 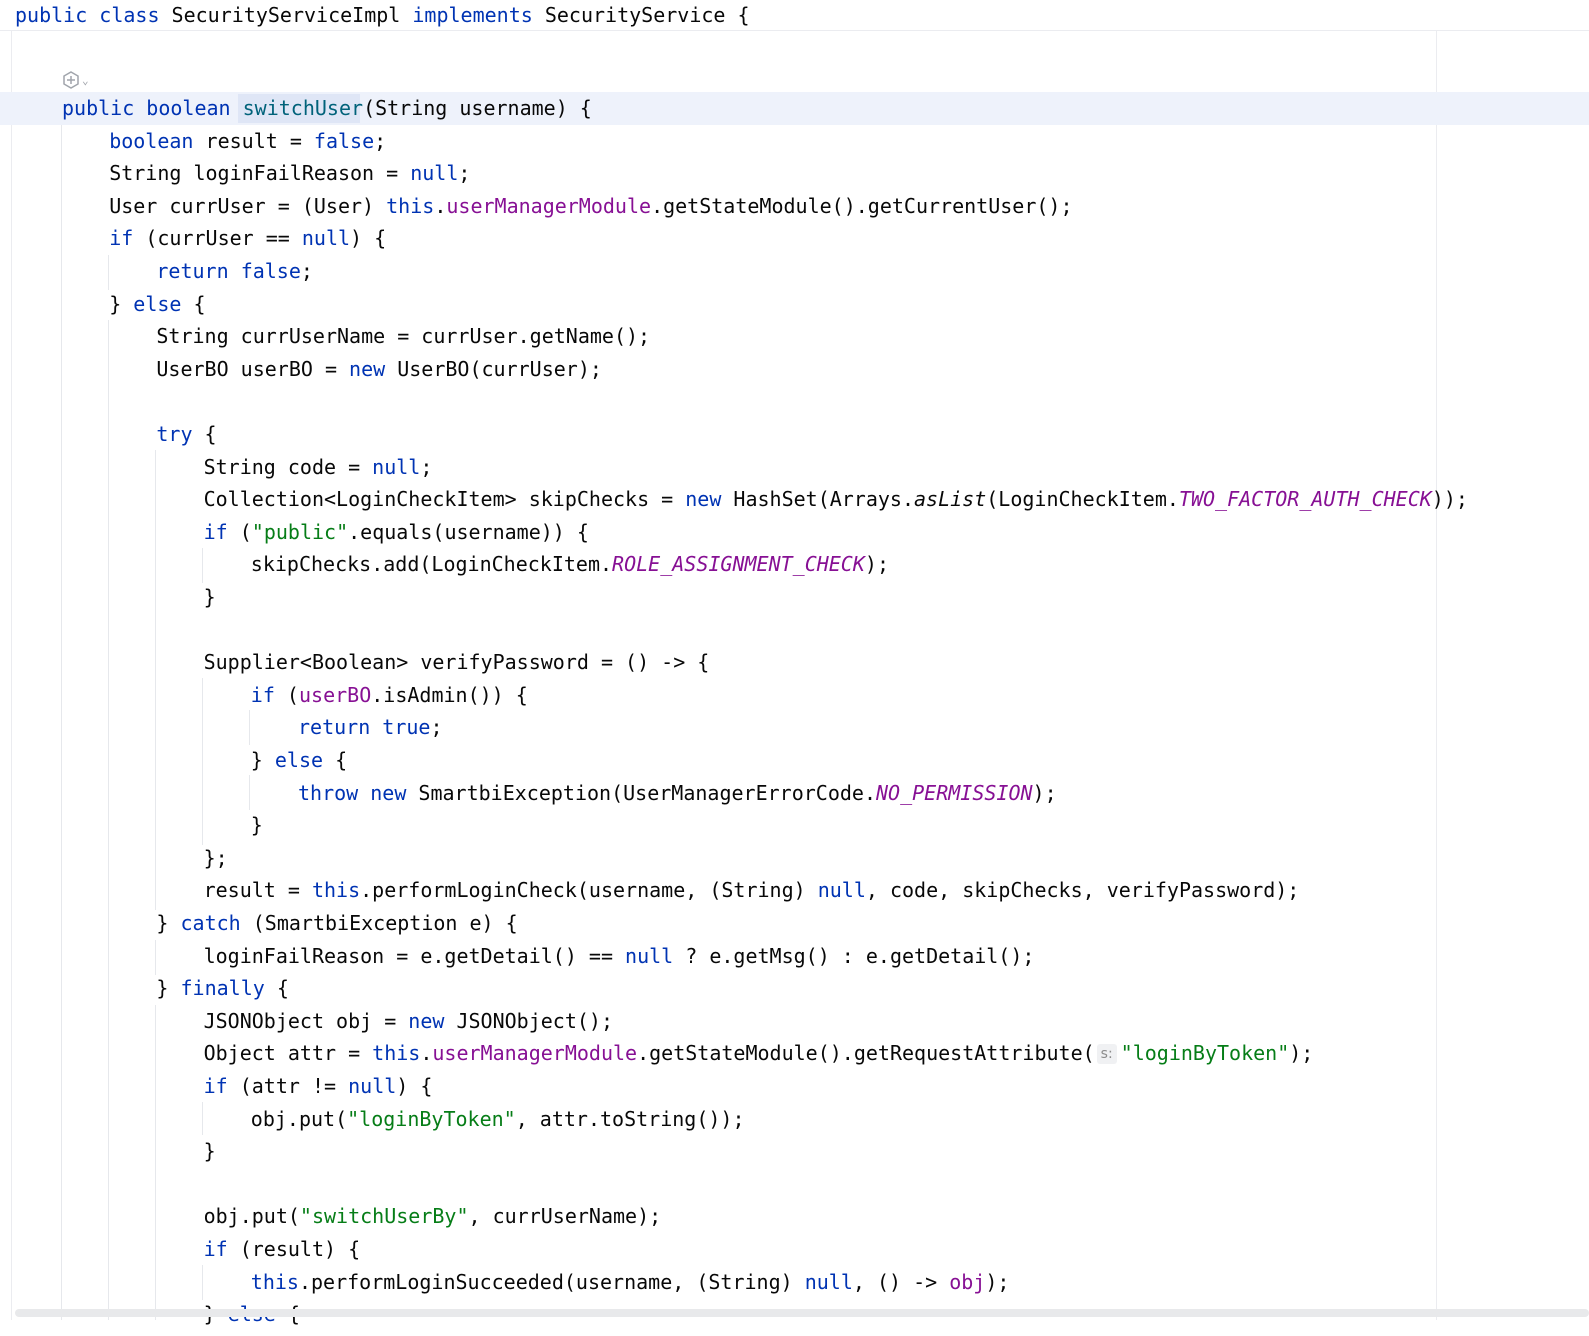 I want to click on code-token: (LoginCheckItem., so click(x=1082, y=499).